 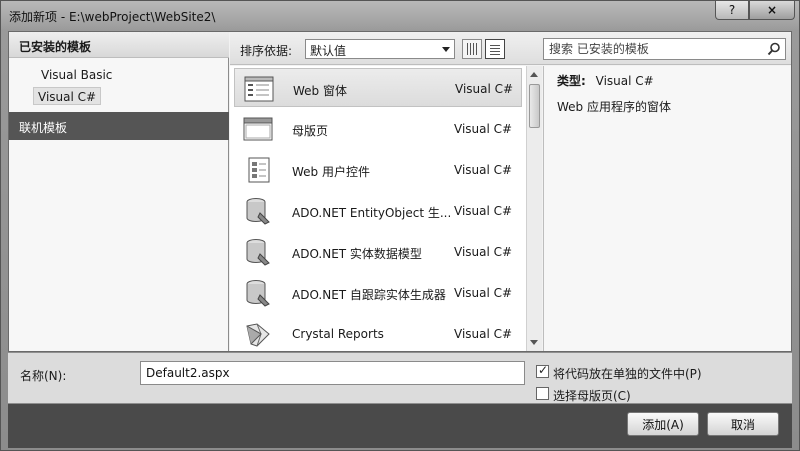 I want to click on window-title: 添加新项 - E:\webProject\WebSite2\, so click(x=112, y=17).